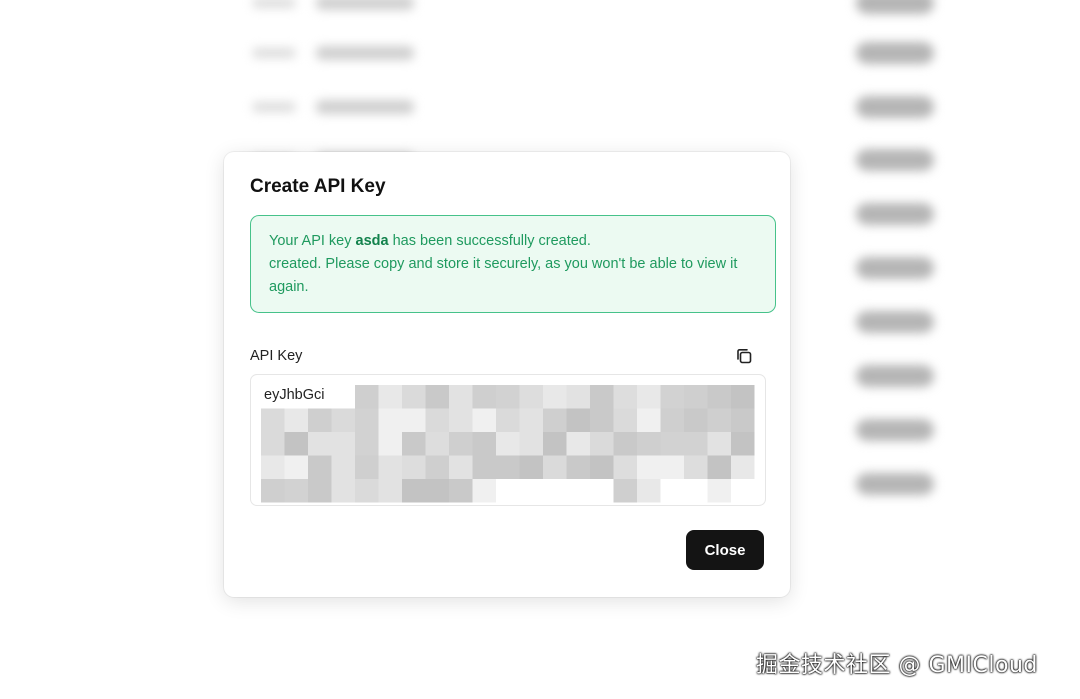  I want to click on api-key-name: asda, so click(372, 241).